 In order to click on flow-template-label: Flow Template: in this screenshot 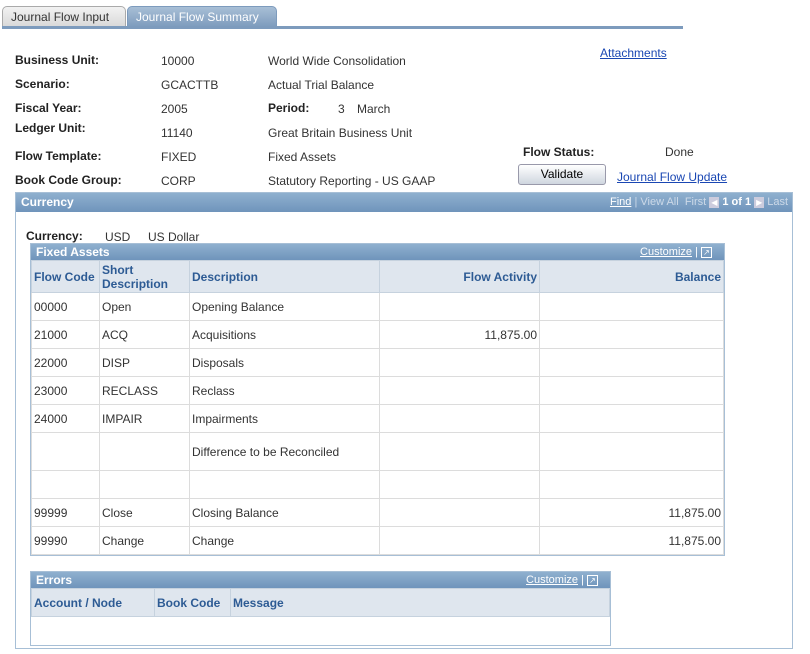, I will do `click(58, 156)`.